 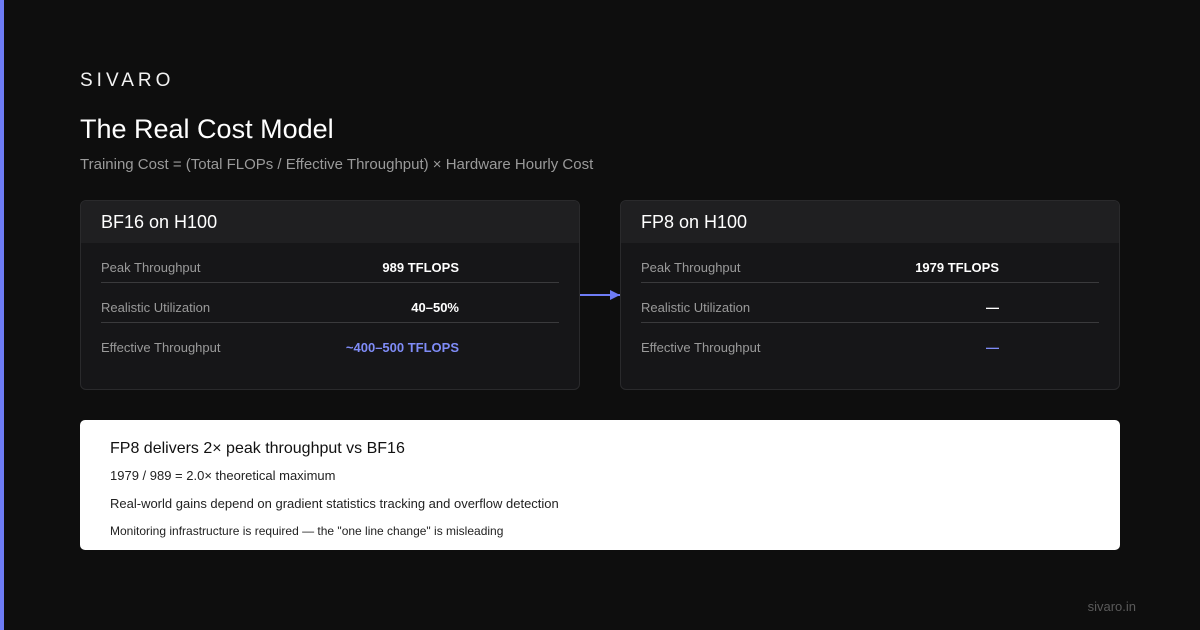 I want to click on fp8-row-utilization: Realistic Utilization —, so click(x=870, y=303).